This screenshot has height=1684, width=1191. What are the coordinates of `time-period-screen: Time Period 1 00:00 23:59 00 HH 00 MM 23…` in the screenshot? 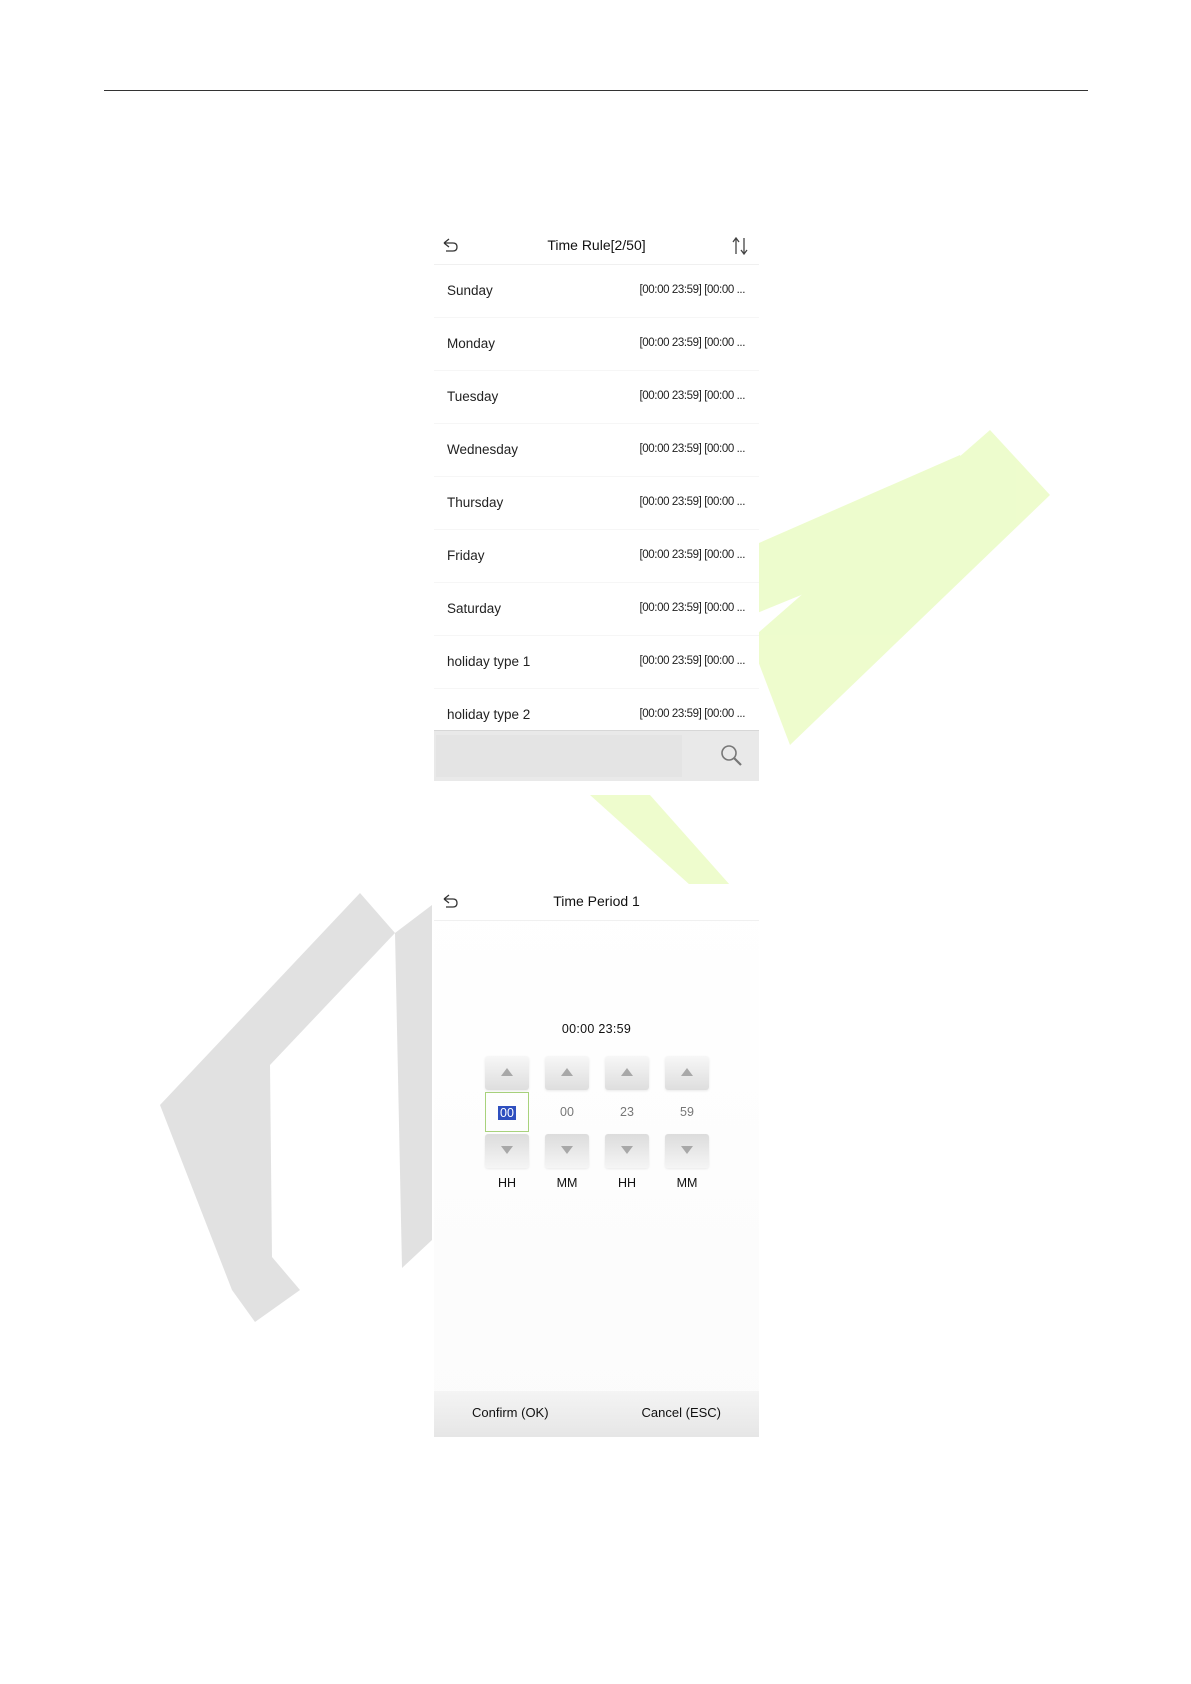 It's located at (596, 1160).